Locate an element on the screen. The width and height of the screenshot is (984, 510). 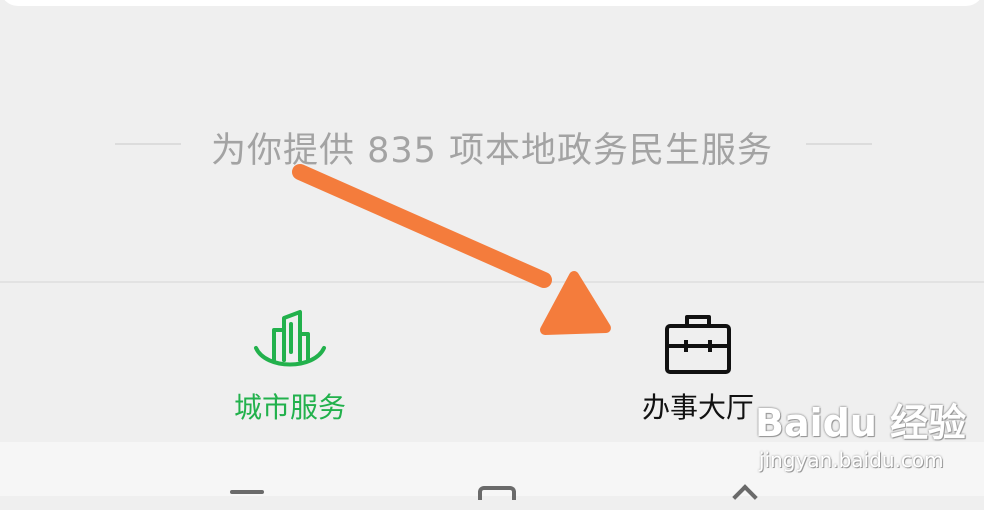
watermark-brand: Baidu 经验 is located at coordinates (861, 423).